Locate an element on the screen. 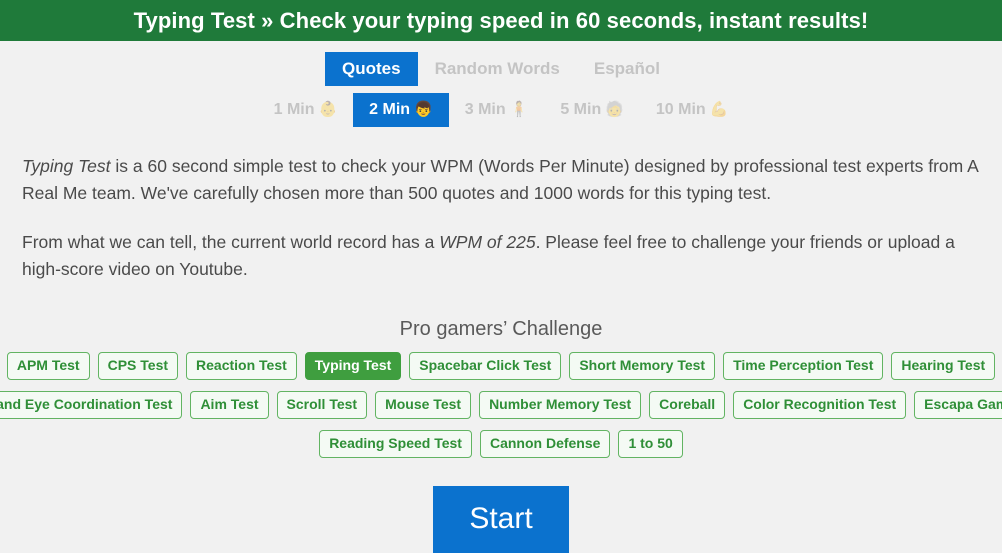  tab-espanol: Español is located at coordinates (627, 69).